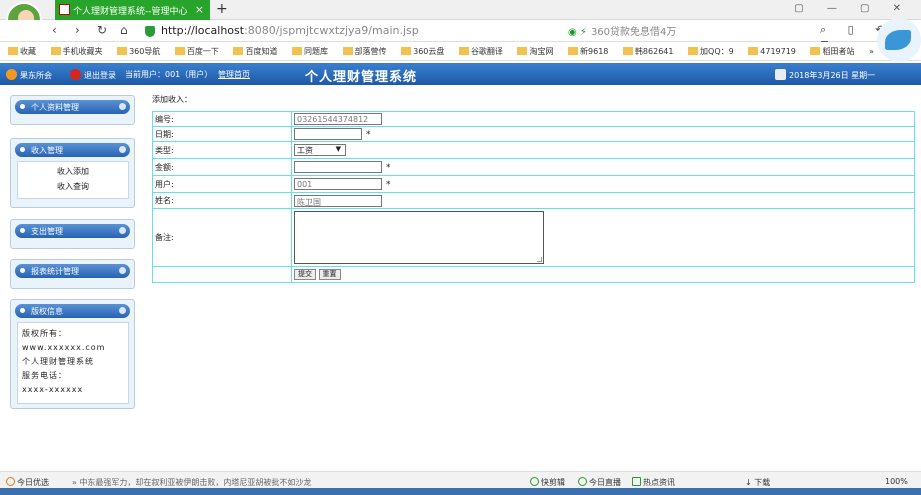  Describe the element at coordinates (77, 30) in the screenshot. I see `forward-icon: ›` at that location.